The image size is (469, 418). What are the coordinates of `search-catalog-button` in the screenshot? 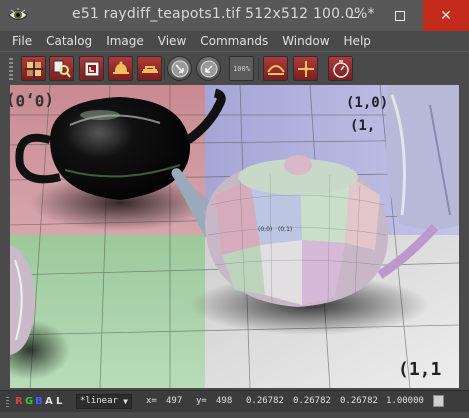 It's located at (61, 68).